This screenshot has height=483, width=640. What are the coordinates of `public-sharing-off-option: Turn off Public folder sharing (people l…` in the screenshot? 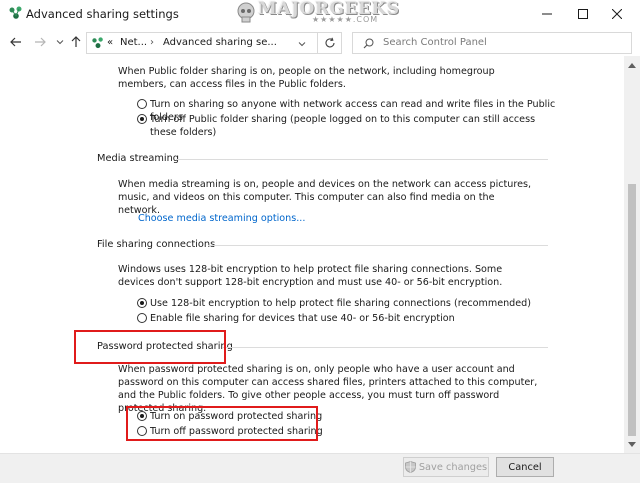 It's located at (337, 126).